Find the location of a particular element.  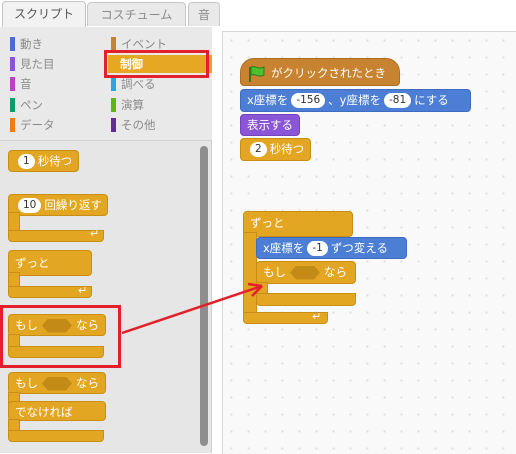

annotation-arrow is located at coordinates (192, 308).